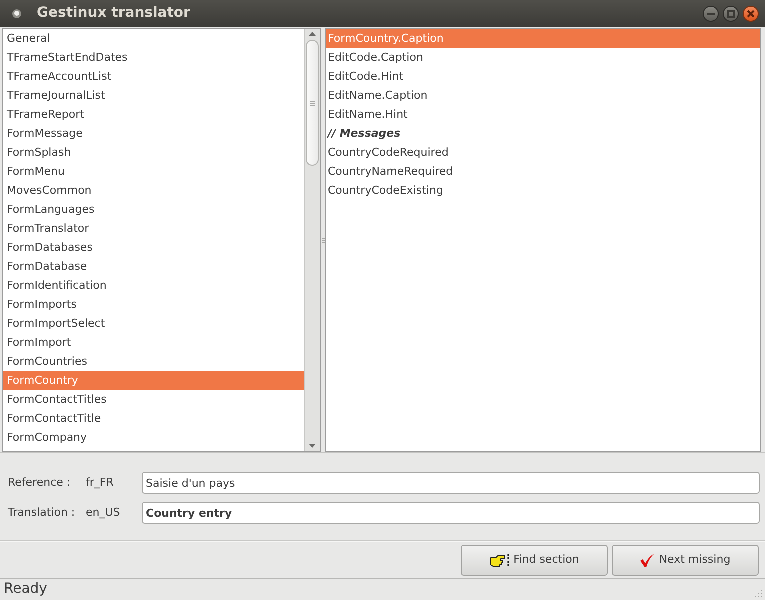  What do you see at coordinates (40, 483) in the screenshot?
I see `reference-label: Reference :` at bounding box center [40, 483].